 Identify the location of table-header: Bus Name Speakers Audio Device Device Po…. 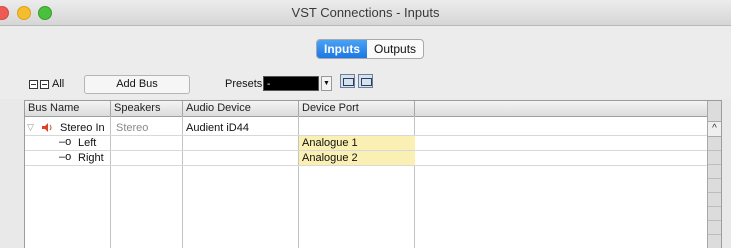
(373, 109).